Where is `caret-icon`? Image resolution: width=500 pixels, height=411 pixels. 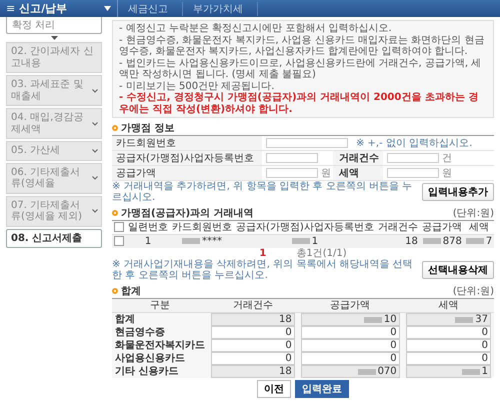
caret-icon is located at coordinates (107, 8).